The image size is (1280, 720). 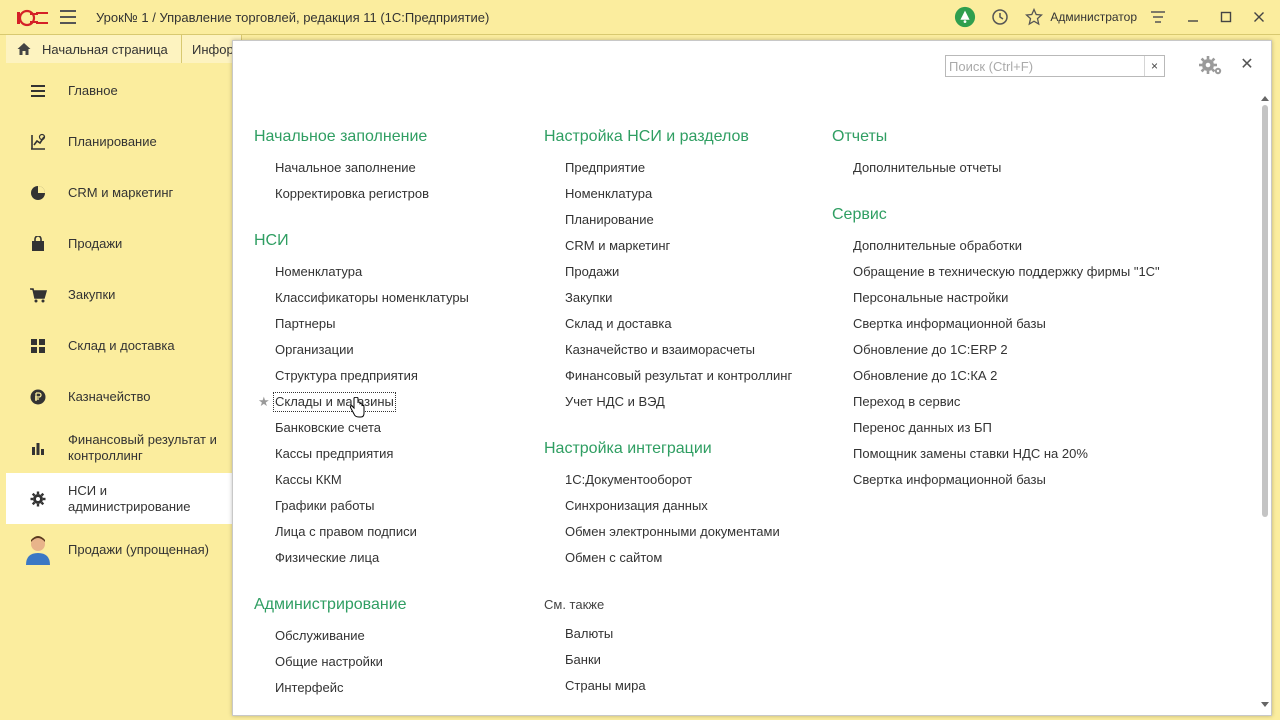 What do you see at coordinates (1211, 66) in the screenshot?
I see `settings-gear-icon` at bounding box center [1211, 66].